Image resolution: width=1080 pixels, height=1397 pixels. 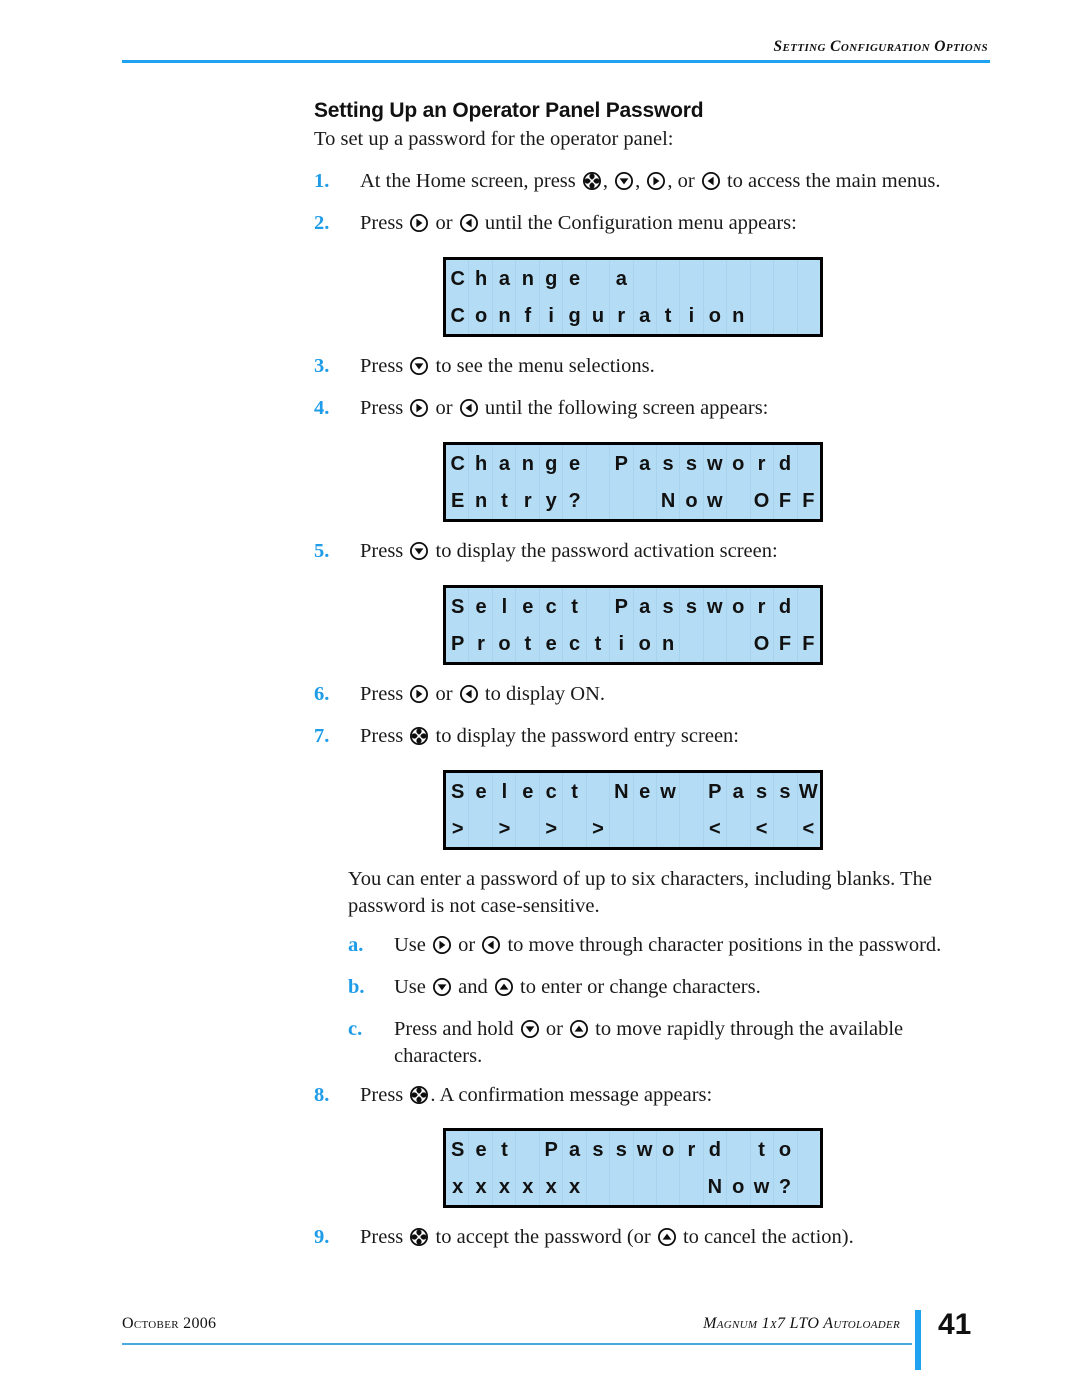 What do you see at coordinates (356, 945) in the screenshot?
I see `substep-number: a.` at bounding box center [356, 945].